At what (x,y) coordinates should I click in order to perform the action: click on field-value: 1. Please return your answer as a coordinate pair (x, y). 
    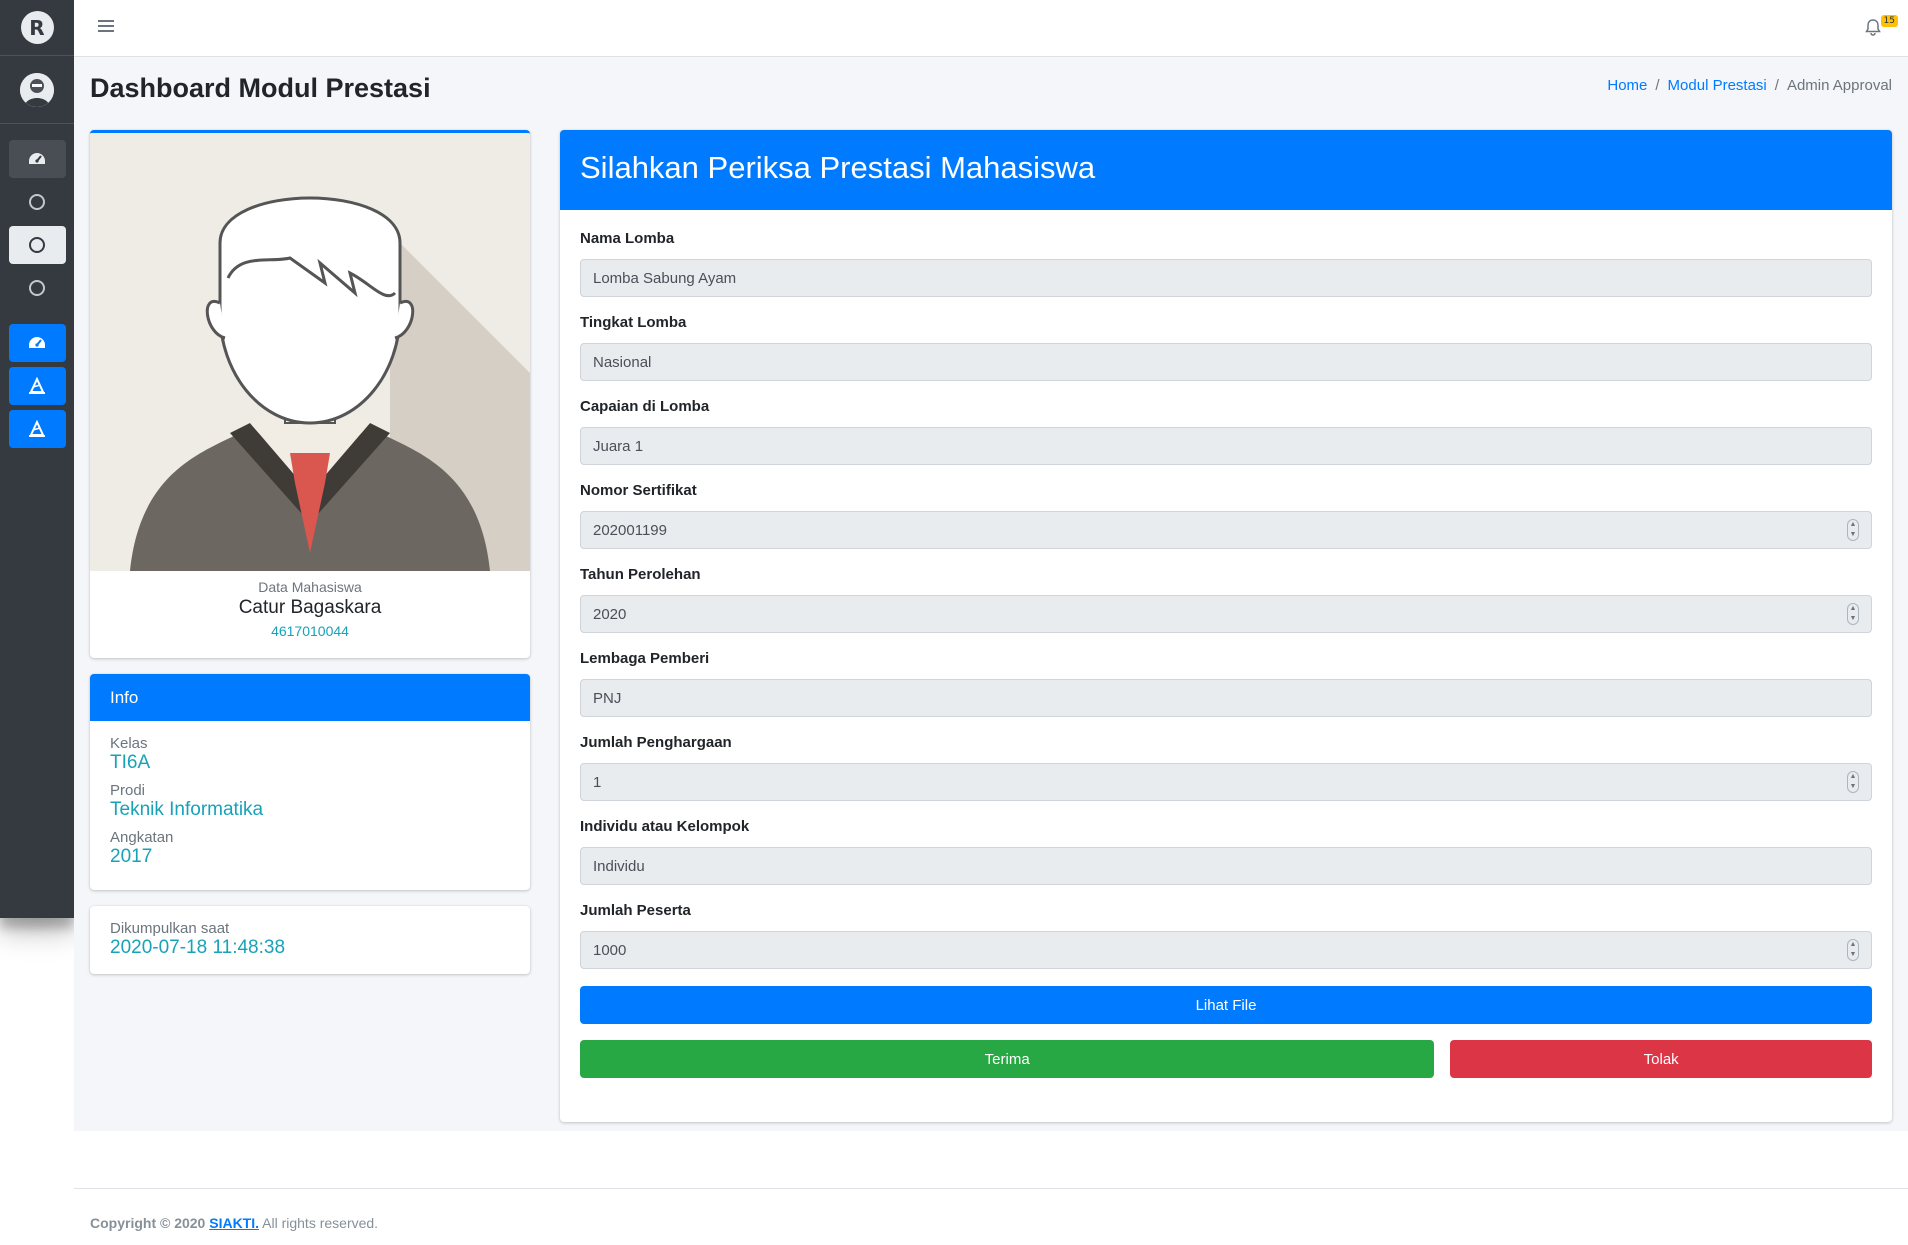
    Looking at the image, I should click on (597, 782).